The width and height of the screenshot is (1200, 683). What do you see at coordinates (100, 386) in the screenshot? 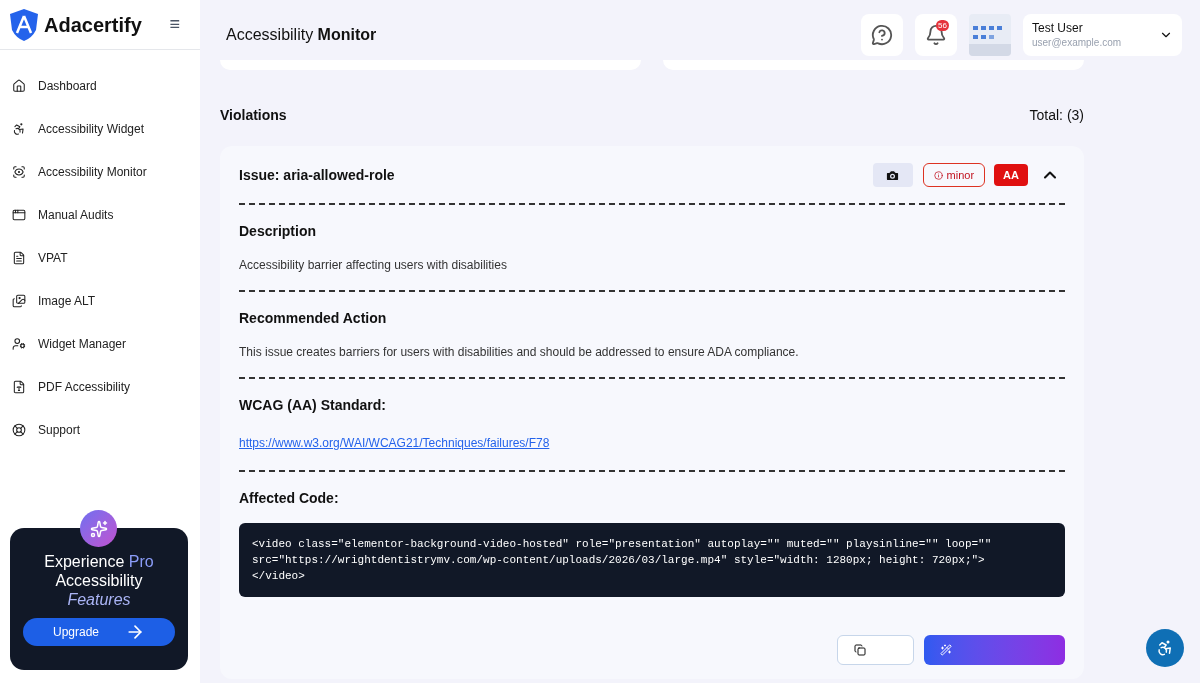
I see `sidebar-item: PDF Accessibility` at bounding box center [100, 386].